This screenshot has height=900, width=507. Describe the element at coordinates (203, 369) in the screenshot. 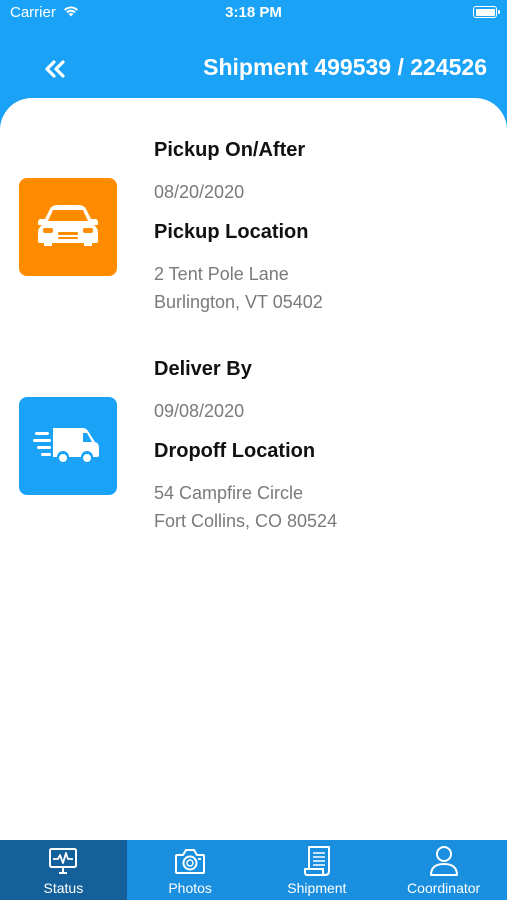

I see `deliver-by-label: Deliver By` at that location.